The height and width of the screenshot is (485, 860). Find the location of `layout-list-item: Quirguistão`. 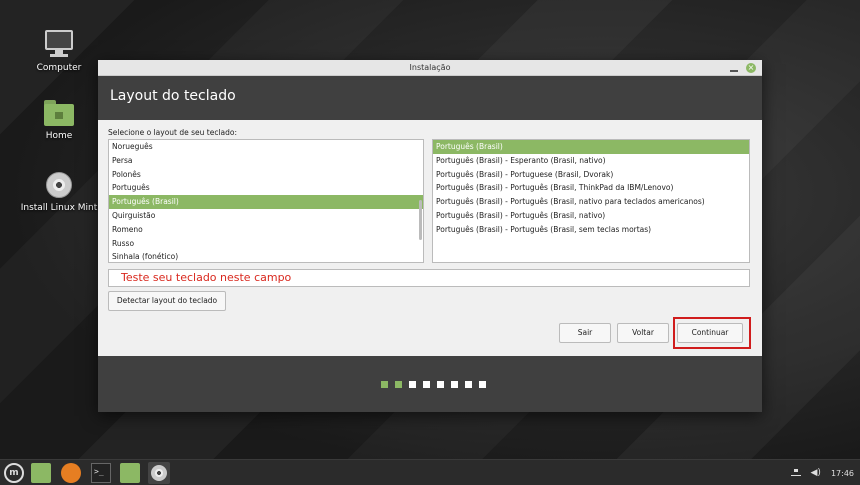

layout-list-item: Quirguistão is located at coordinates (266, 216).